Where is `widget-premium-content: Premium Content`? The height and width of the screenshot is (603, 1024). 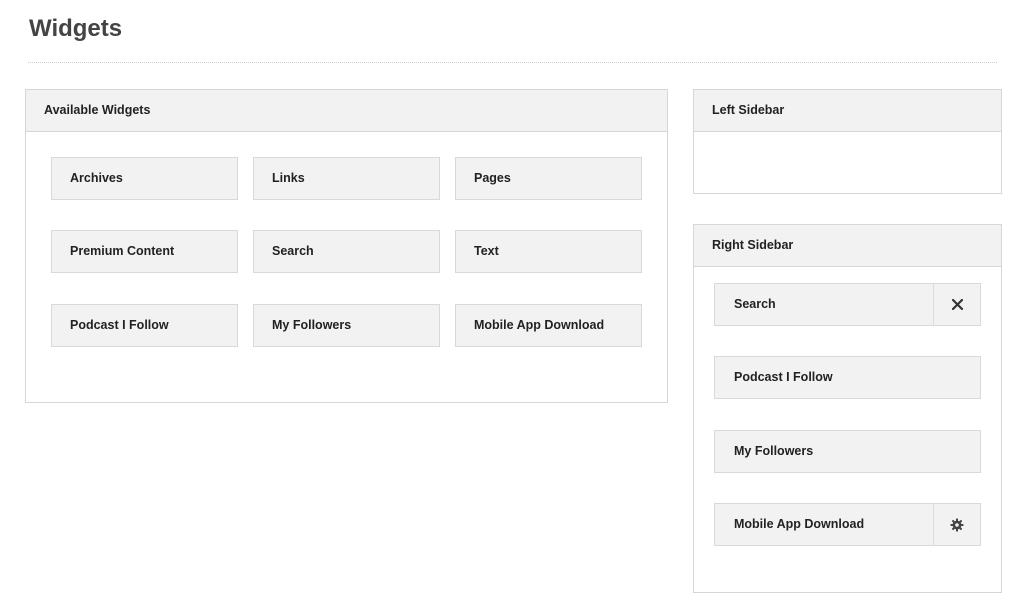 widget-premium-content: Premium Content is located at coordinates (144, 251).